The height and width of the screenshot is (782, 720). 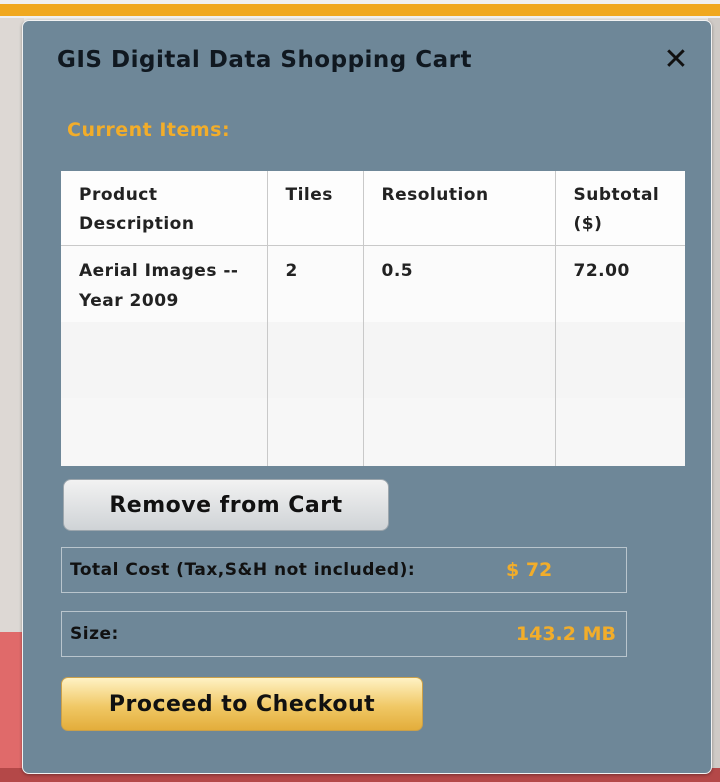 What do you see at coordinates (620, 208) in the screenshot?
I see `column-header-subtotal: Subtotal ($)` at bounding box center [620, 208].